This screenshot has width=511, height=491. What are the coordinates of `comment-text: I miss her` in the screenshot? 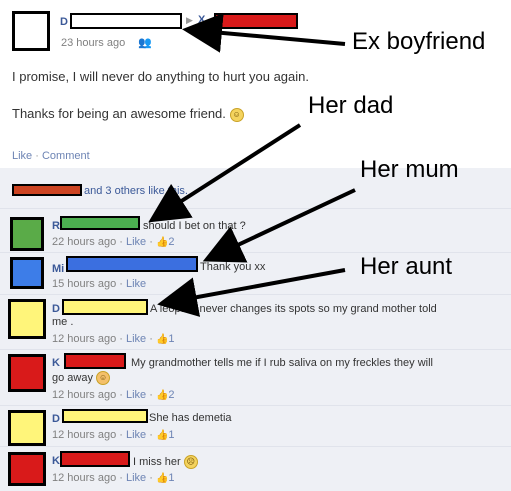 It's located at (157, 461).